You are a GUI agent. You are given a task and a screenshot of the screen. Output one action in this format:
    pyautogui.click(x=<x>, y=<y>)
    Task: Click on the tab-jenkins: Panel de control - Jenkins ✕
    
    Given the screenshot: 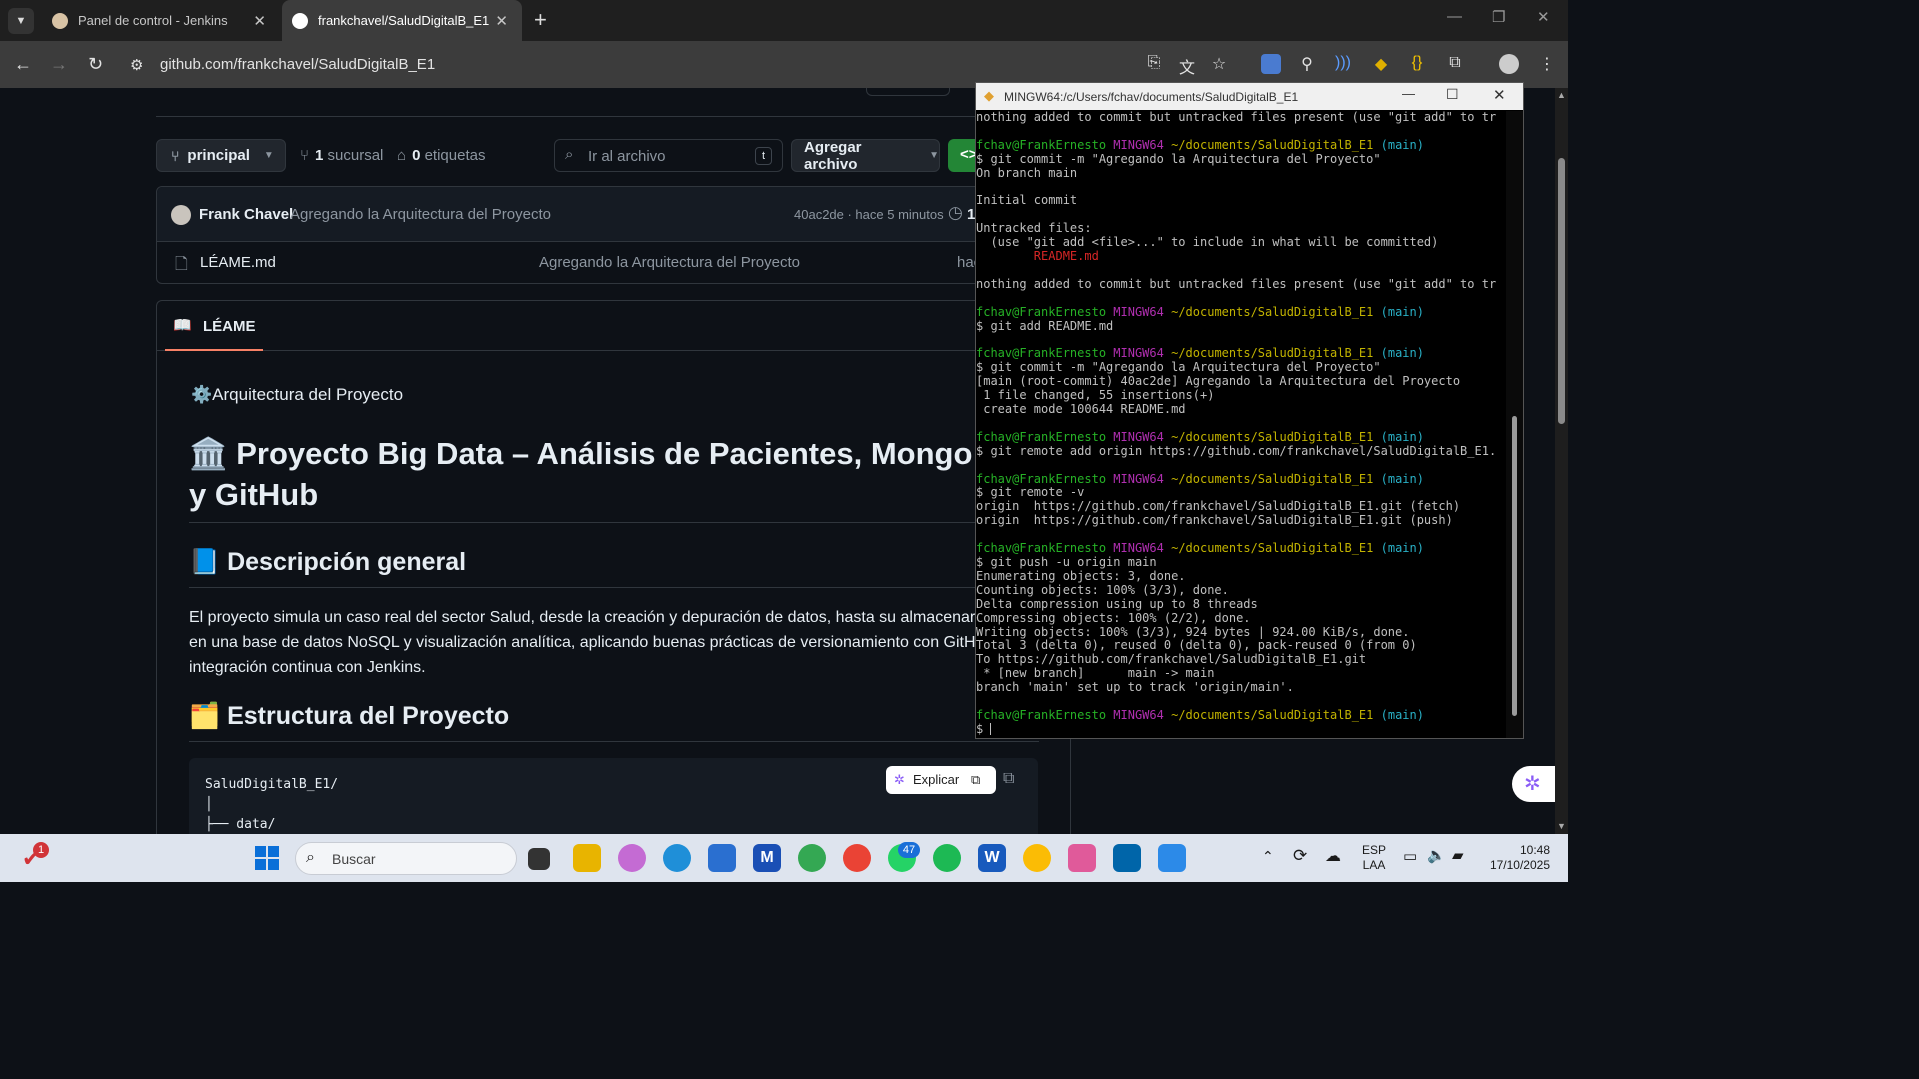 What is the action you would take?
    pyautogui.click(x=160, y=20)
    